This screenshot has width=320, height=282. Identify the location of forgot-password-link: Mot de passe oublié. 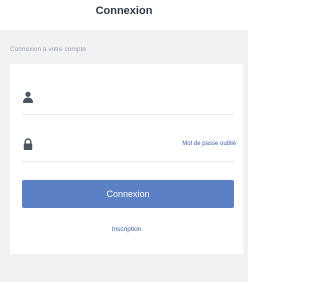
(209, 144).